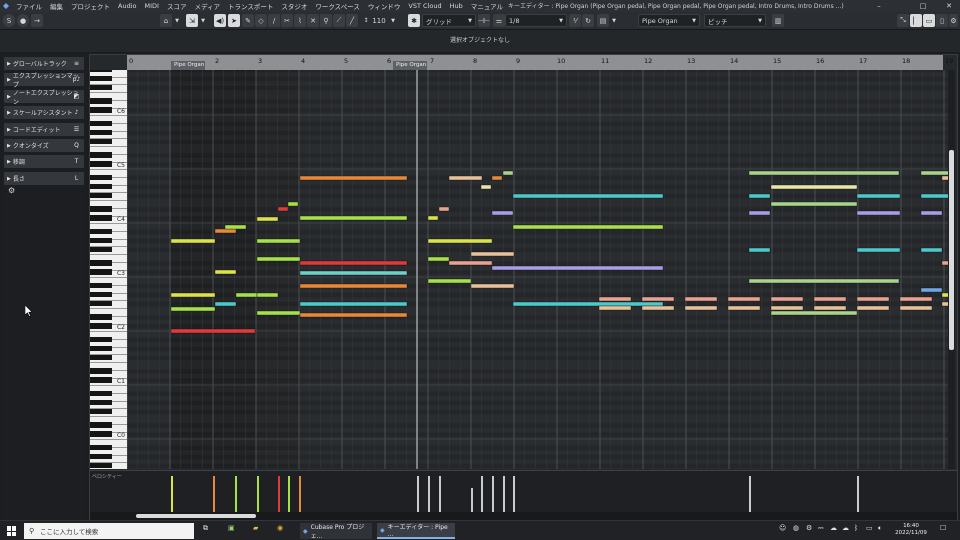 The height and width of the screenshot is (540, 960). I want to click on taskbar-search-box: ⚲ ここに入力して検索, so click(109, 531).